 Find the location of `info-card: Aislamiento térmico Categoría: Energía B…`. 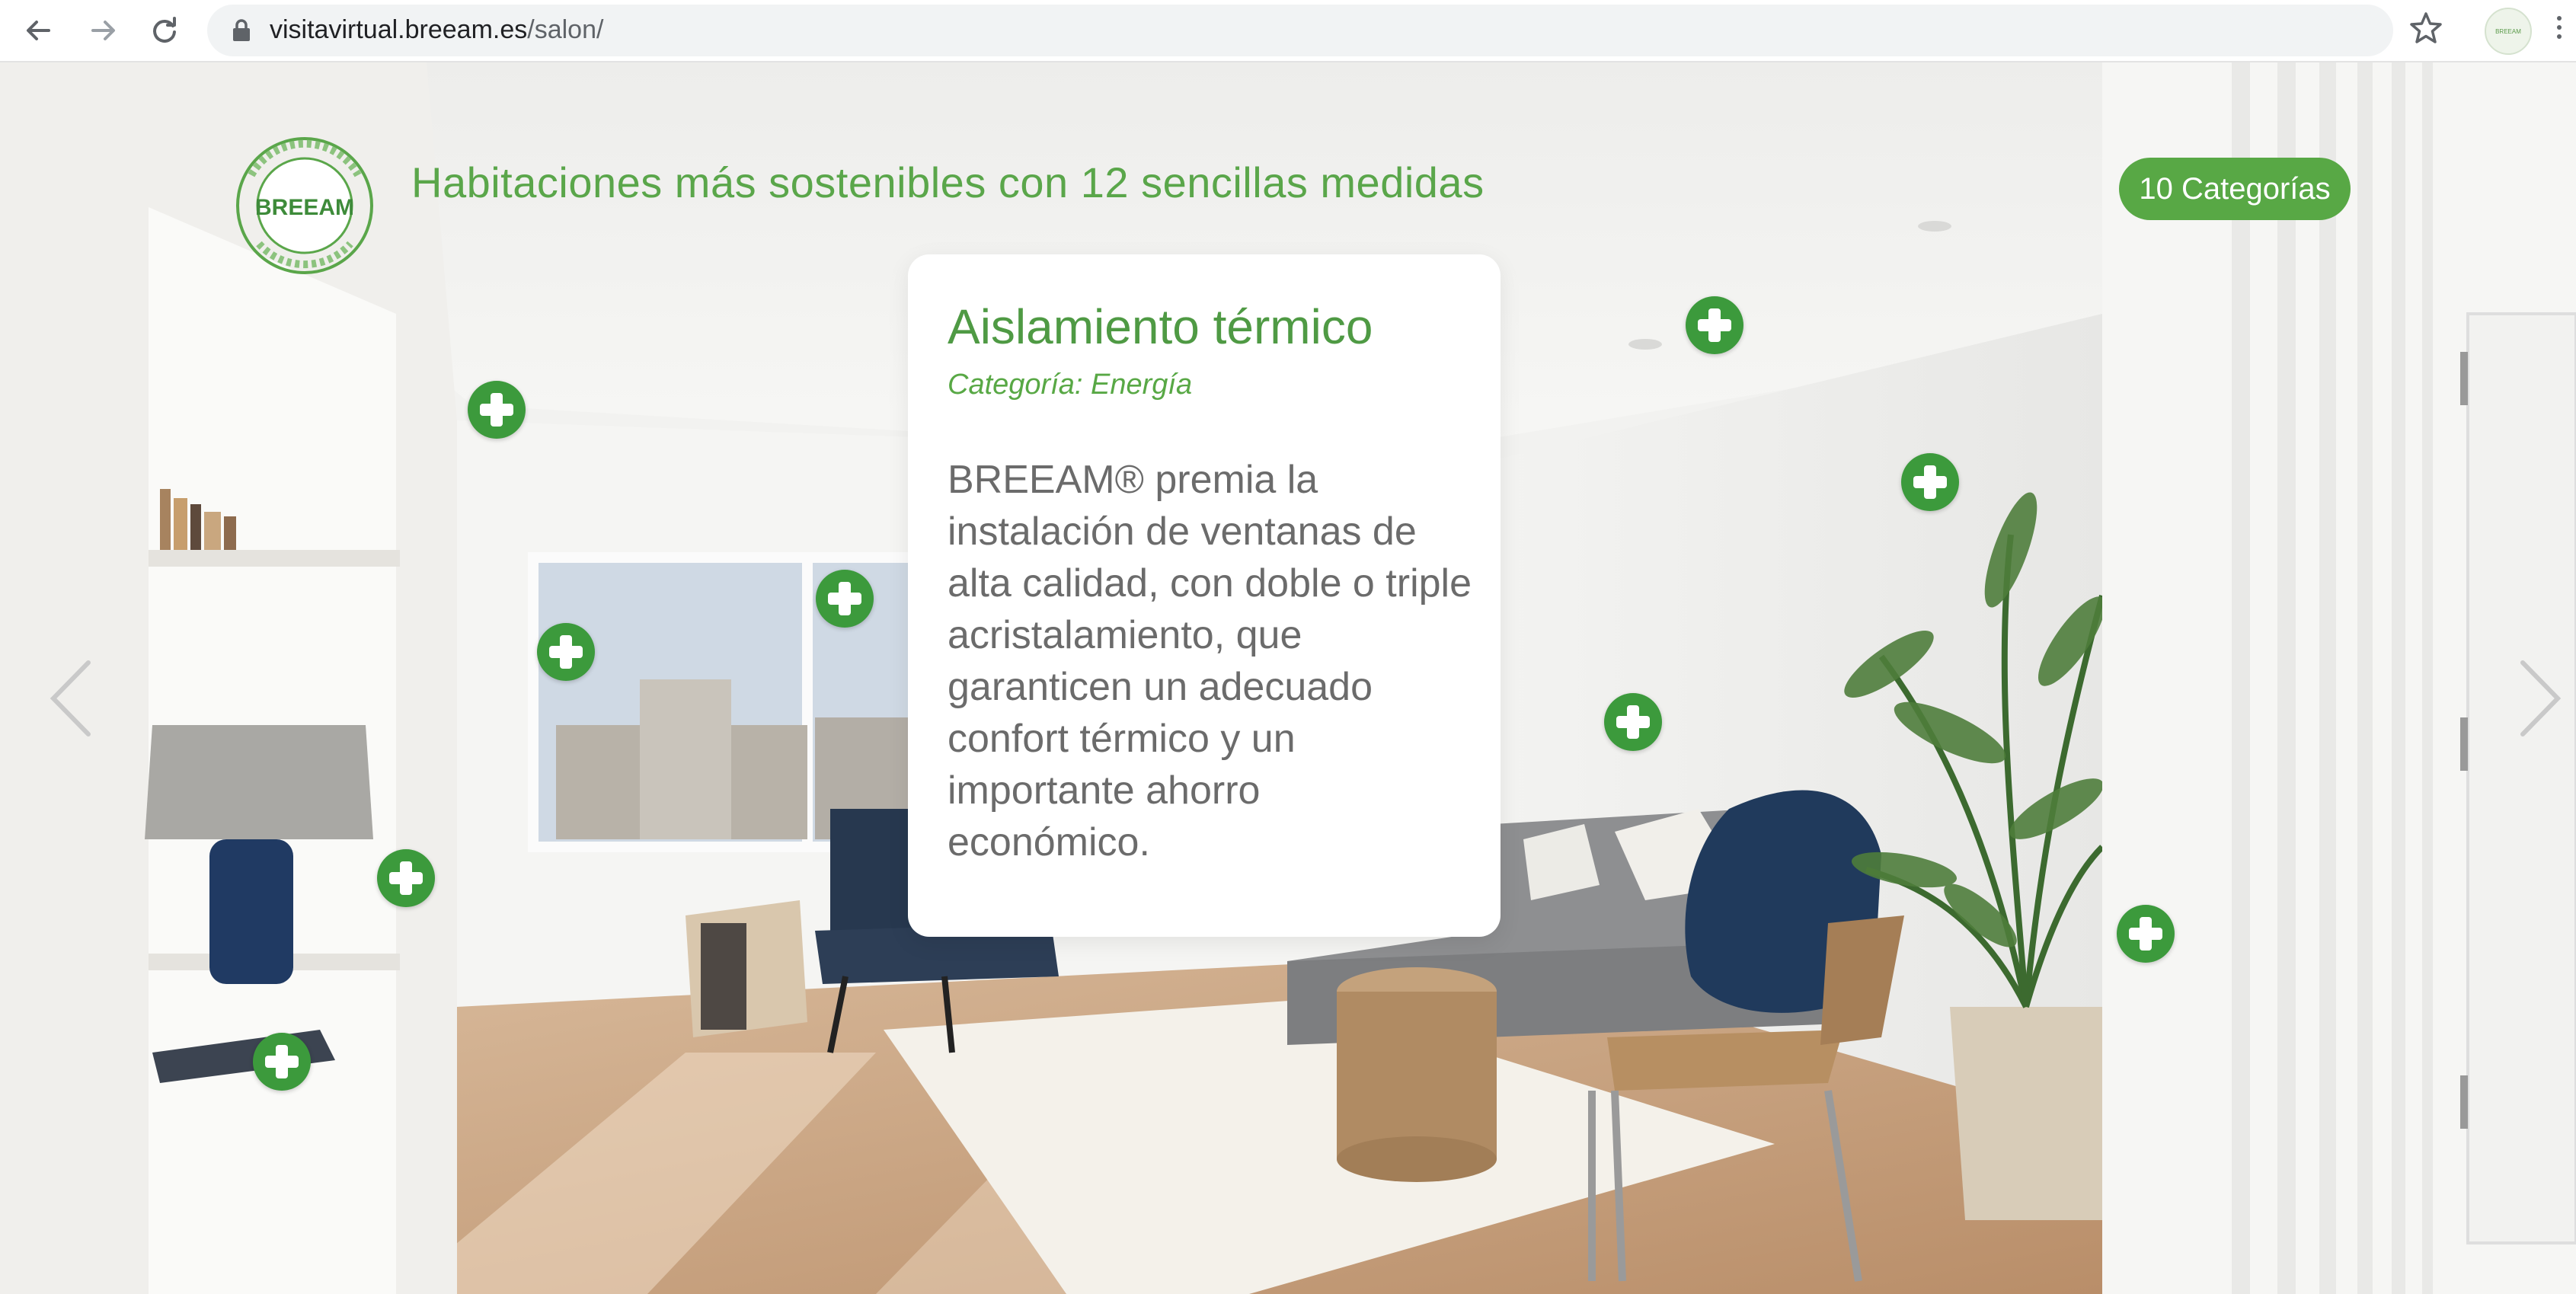

info-card: Aislamiento térmico Categoría: Energía B… is located at coordinates (1204, 595).